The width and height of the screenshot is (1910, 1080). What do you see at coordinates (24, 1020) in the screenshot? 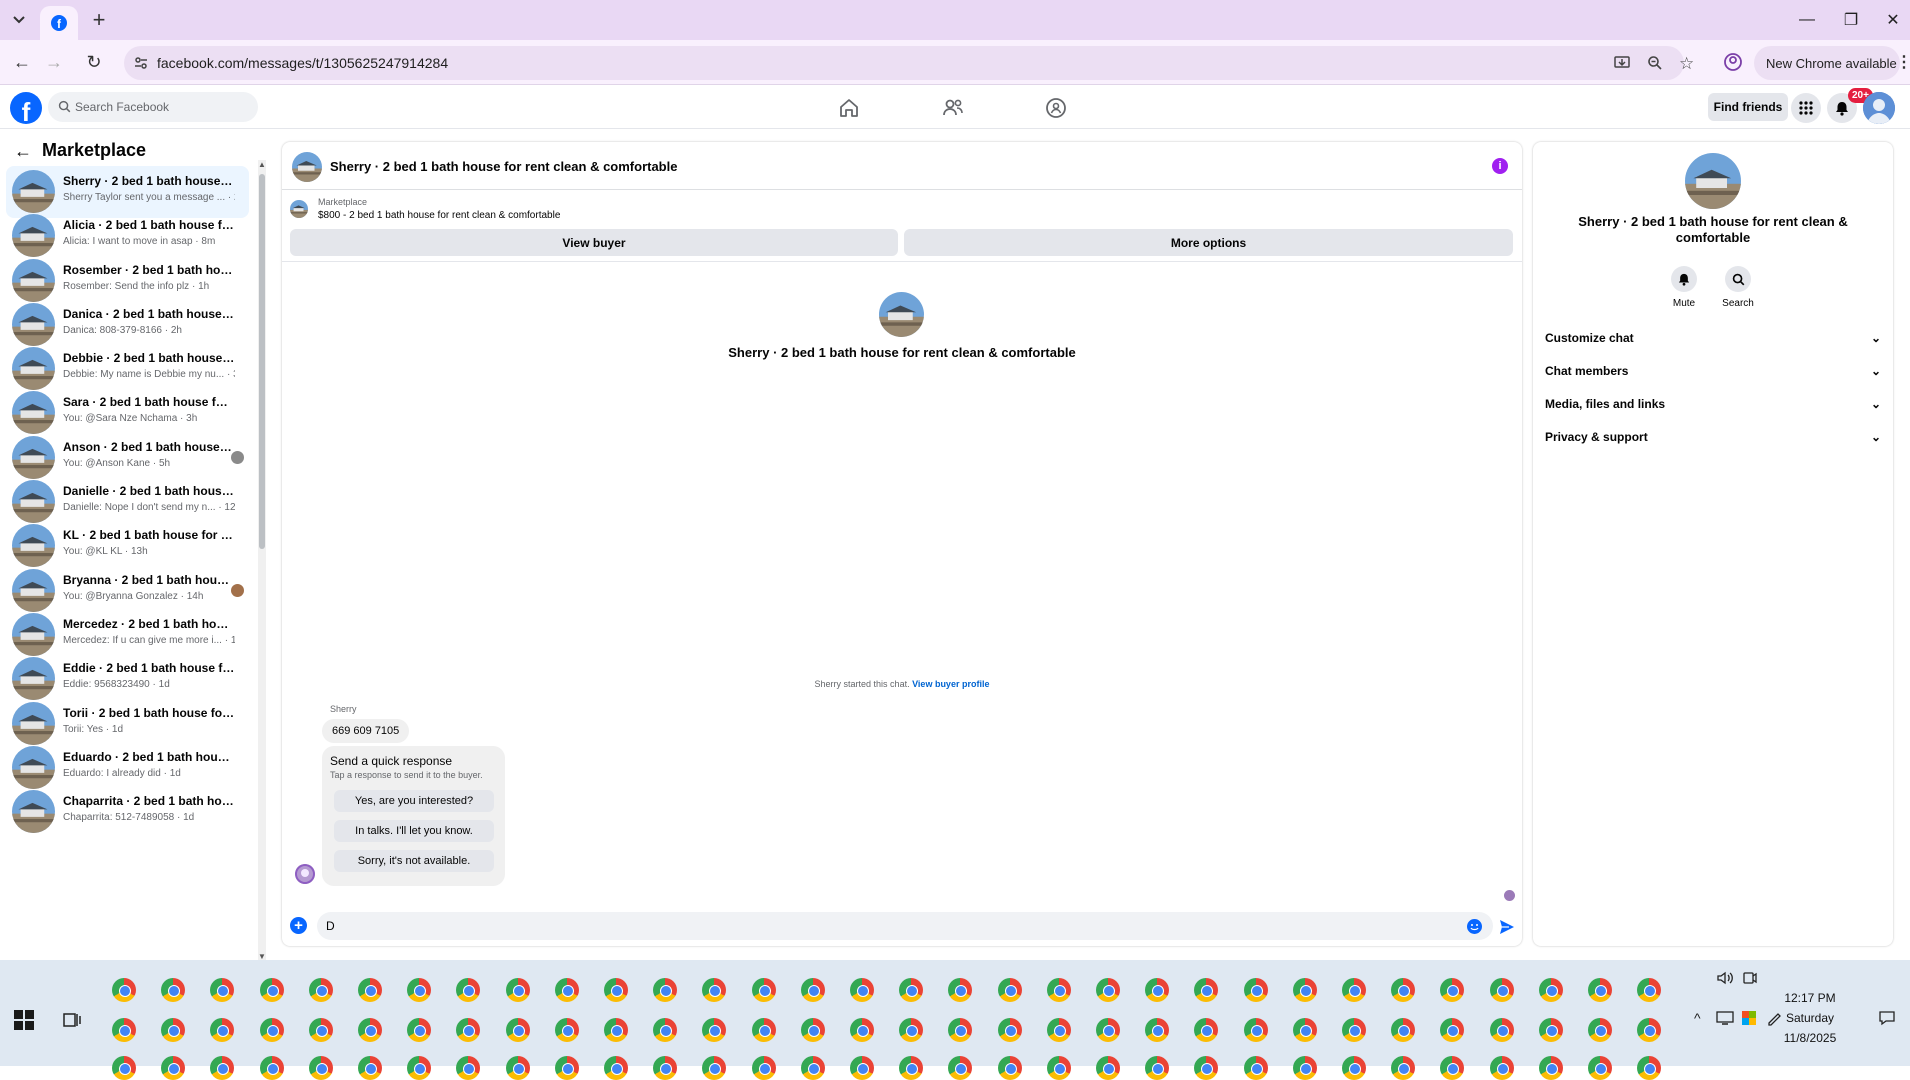
I see `windows-start-icon` at bounding box center [24, 1020].